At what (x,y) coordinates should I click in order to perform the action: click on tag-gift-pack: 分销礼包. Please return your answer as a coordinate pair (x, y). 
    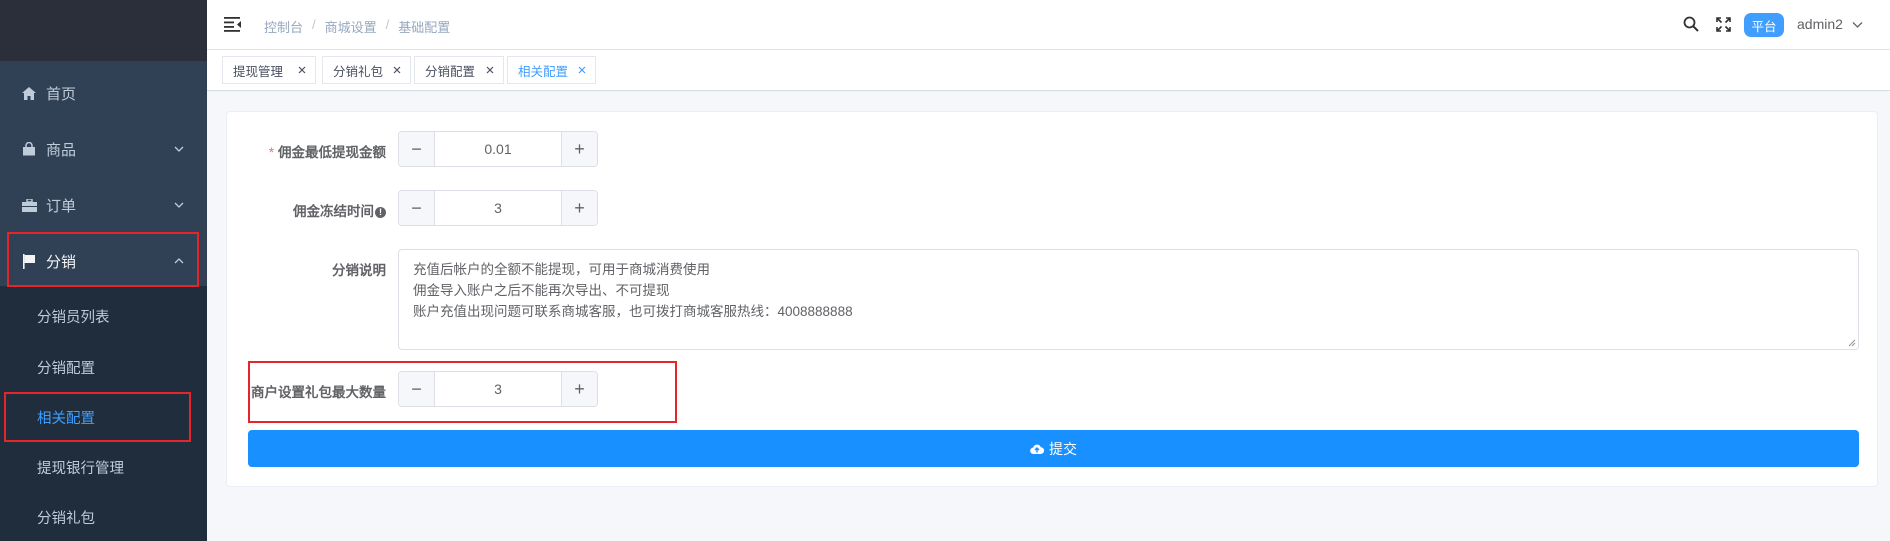
    Looking at the image, I should click on (366, 70).